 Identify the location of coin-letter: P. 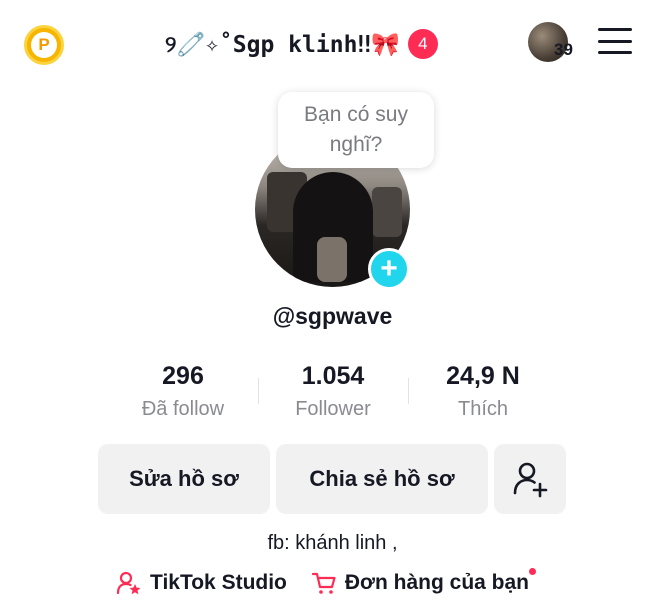
(44, 45).